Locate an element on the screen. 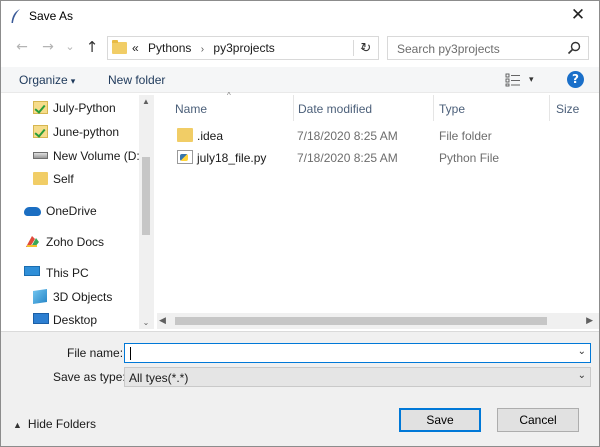  onedrive-cloud-icon is located at coordinates (32, 211).